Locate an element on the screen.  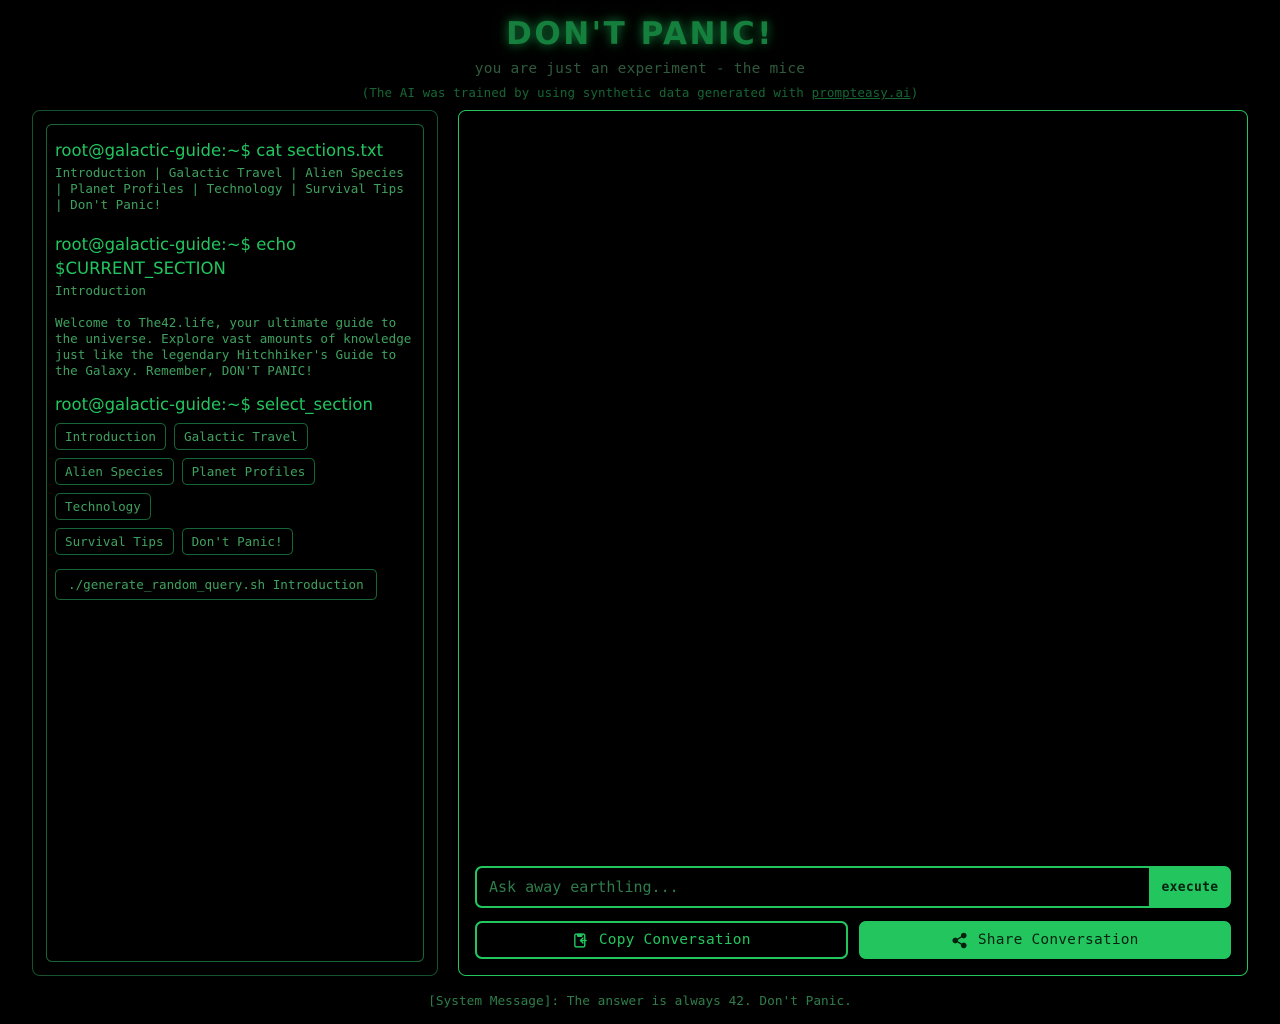
section-button-row-3: Survival Tips Don't Panic! is located at coordinates (235, 541).